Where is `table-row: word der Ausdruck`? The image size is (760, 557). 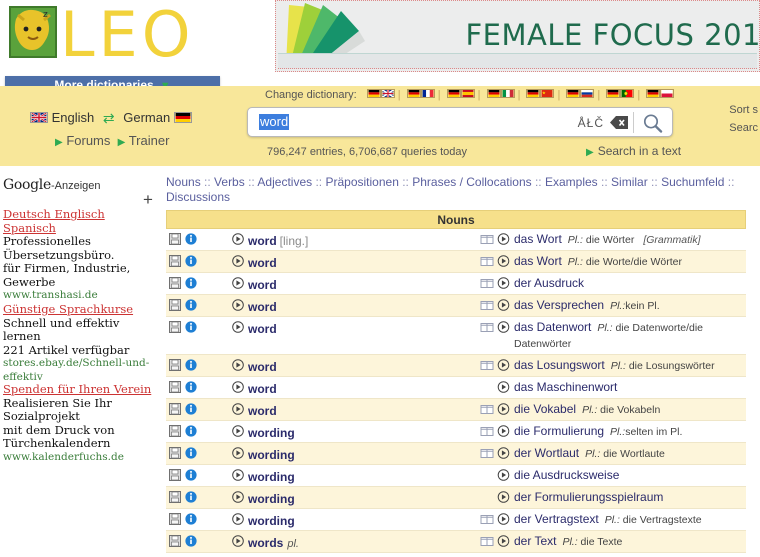
table-row: word der Ausdruck is located at coordinates (456, 284).